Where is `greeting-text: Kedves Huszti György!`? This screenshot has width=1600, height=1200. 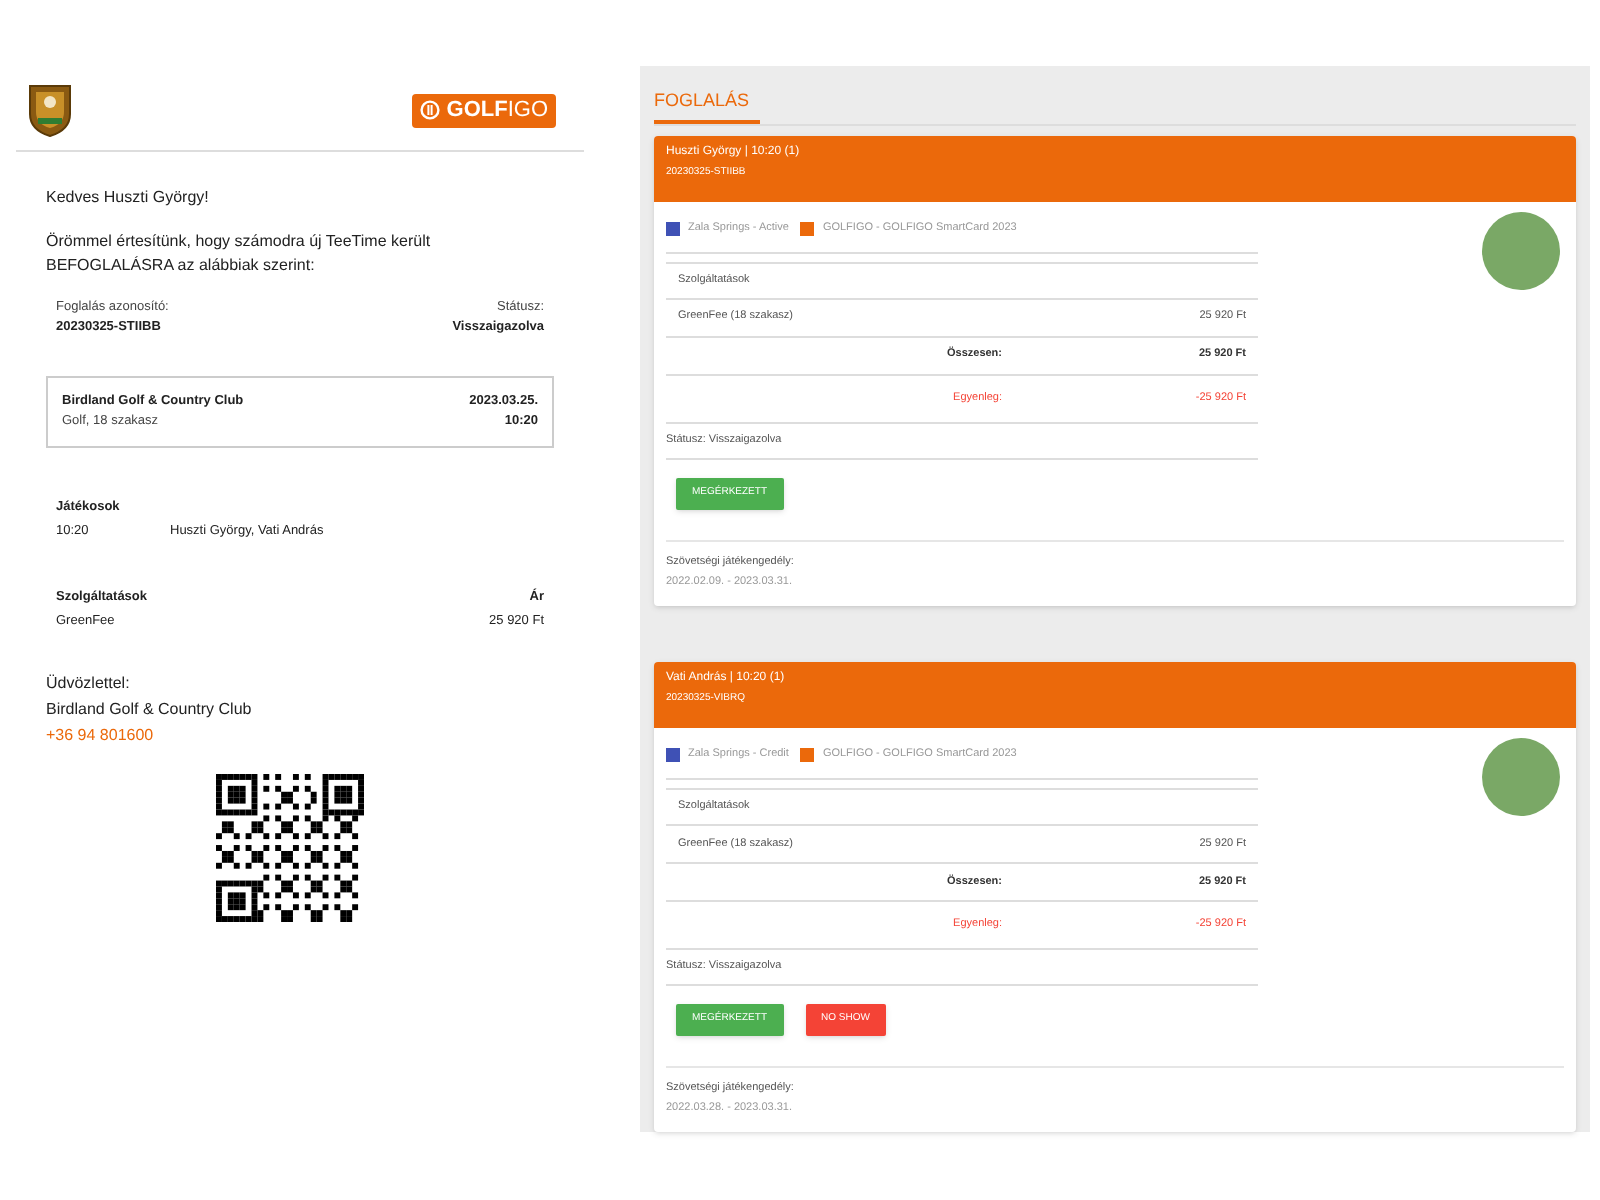
greeting-text: Kedves Huszti György! is located at coordinates (128, 198).